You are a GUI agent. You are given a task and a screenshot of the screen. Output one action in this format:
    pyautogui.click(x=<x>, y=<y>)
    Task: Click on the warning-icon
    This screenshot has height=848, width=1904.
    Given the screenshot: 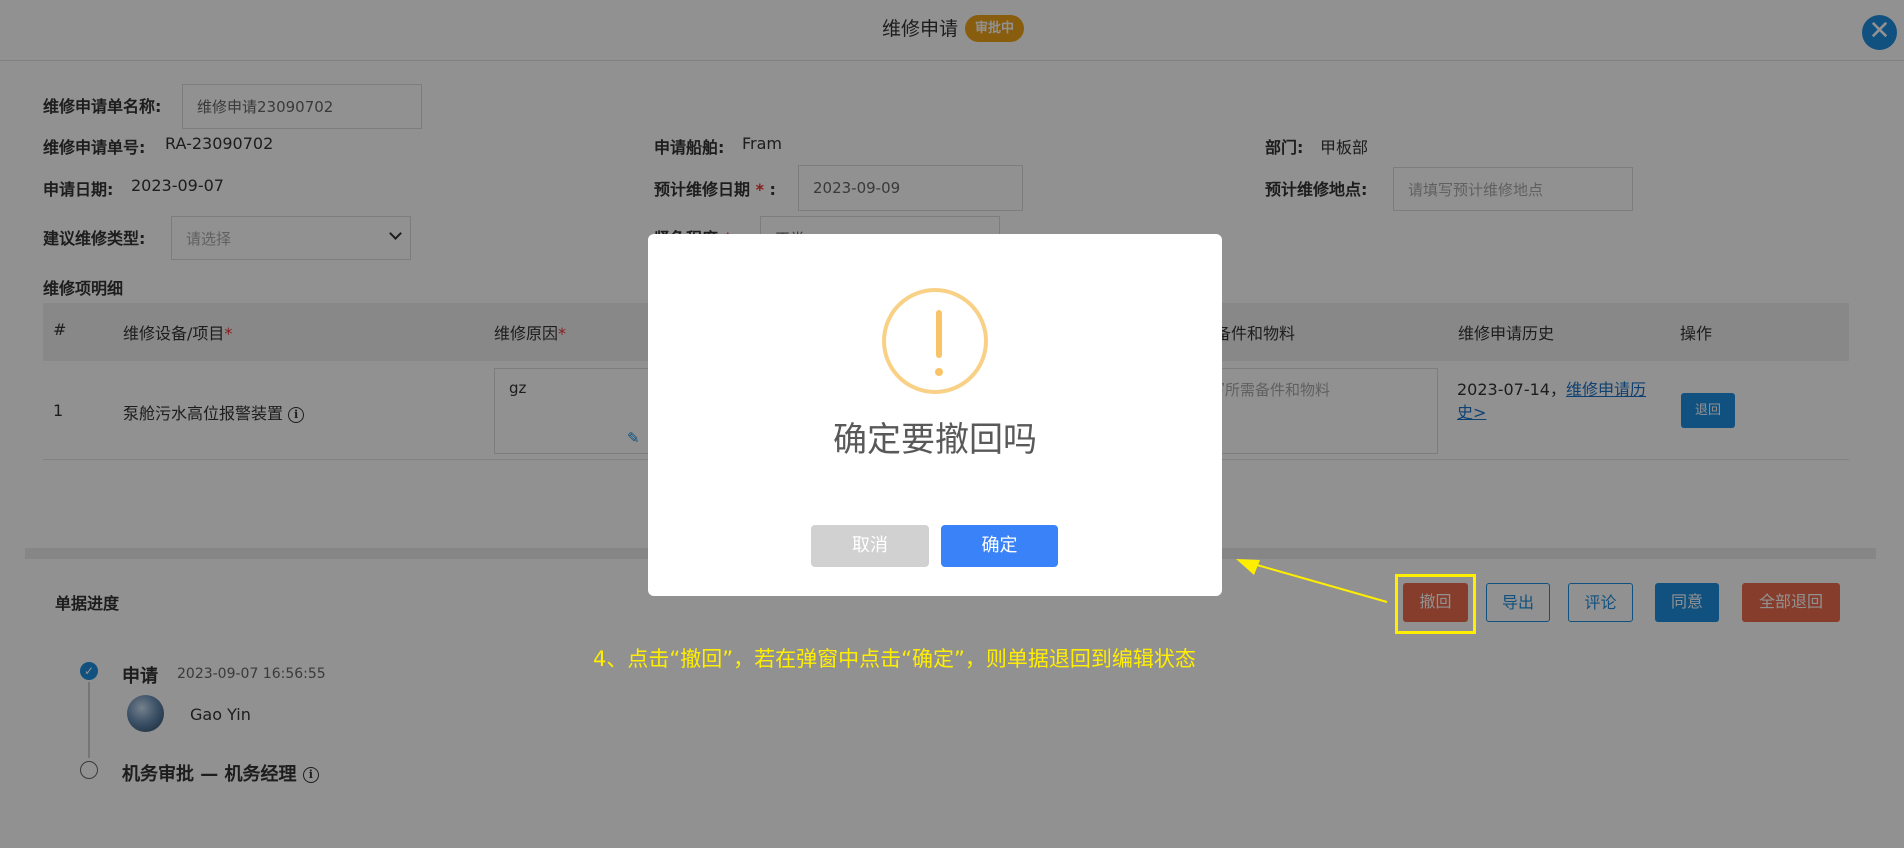 What is the action you would take?
    pyautogui.click(x=935, y=341)
    